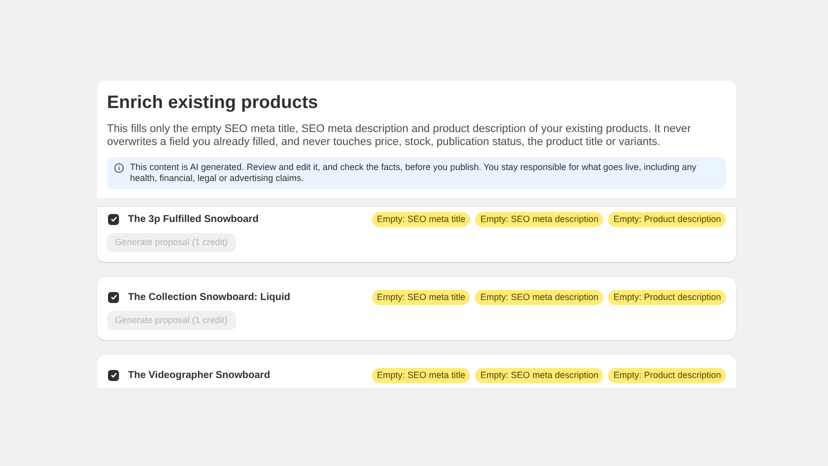  What do you see at coordinates (399, 136) in the screenshot?
I see `description: This fills only the empty SEO meta title, SEO meta description and product description of your existing products. It never overwrites a field you already filled, and never touches price, stock, publication status, the product title or variants.` at bounding box center [399, 136].